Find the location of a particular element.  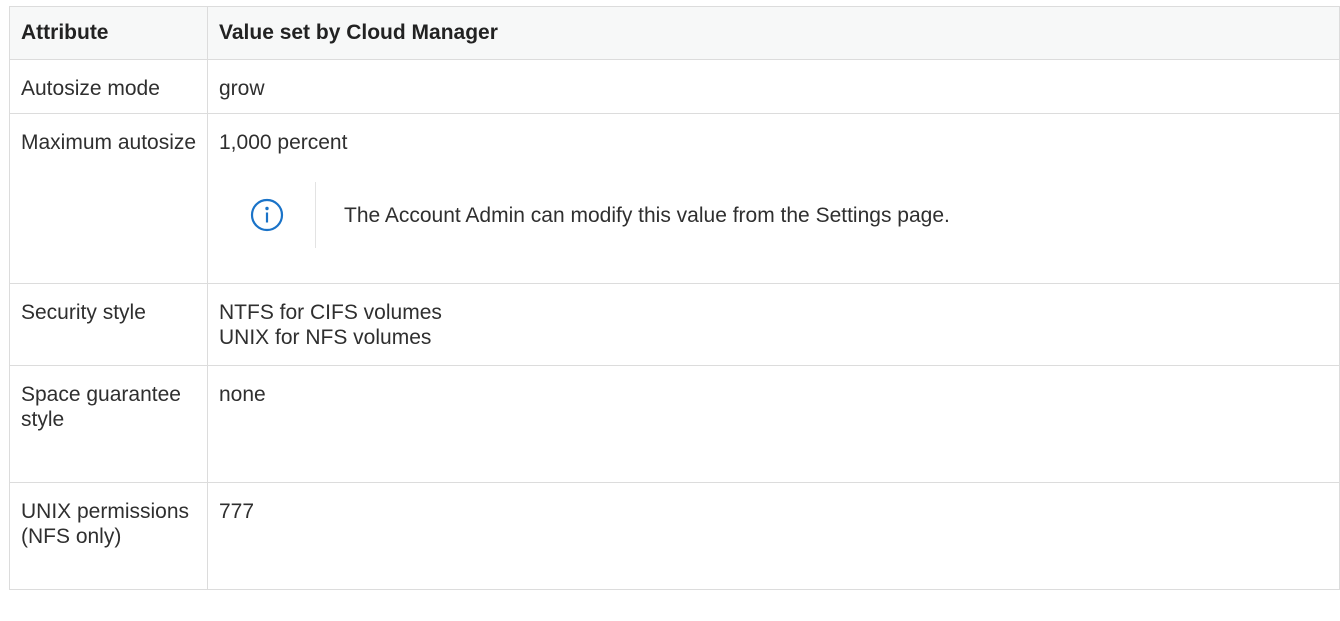

value-line: UNIX for NFS volumes is located at coordinates (325, 337).